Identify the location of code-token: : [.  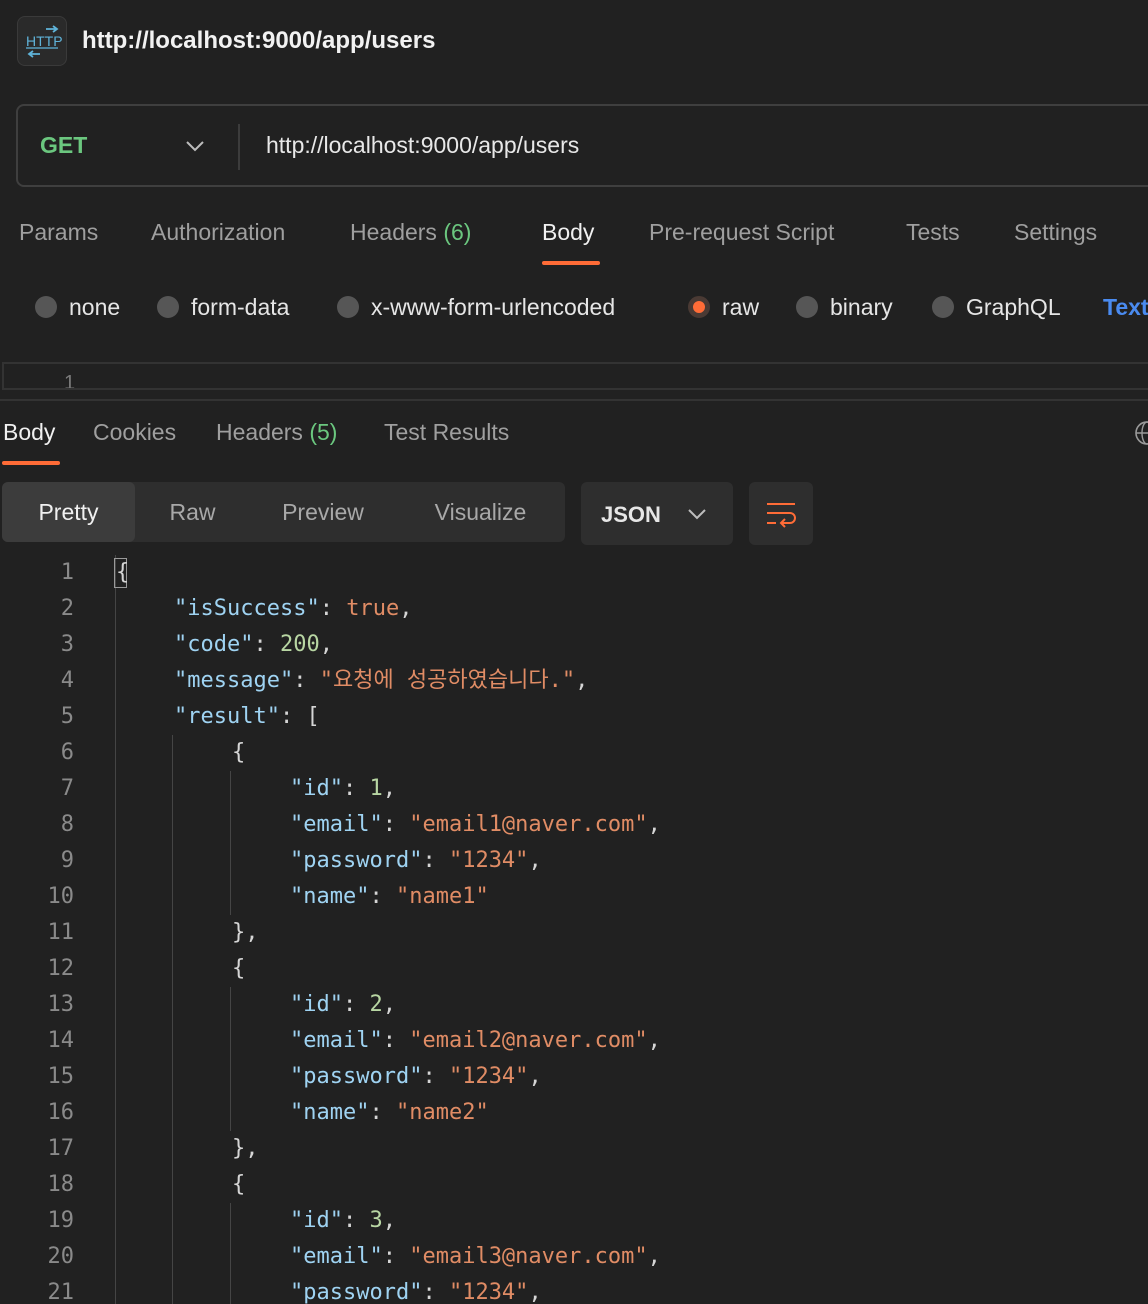
(299, 716).